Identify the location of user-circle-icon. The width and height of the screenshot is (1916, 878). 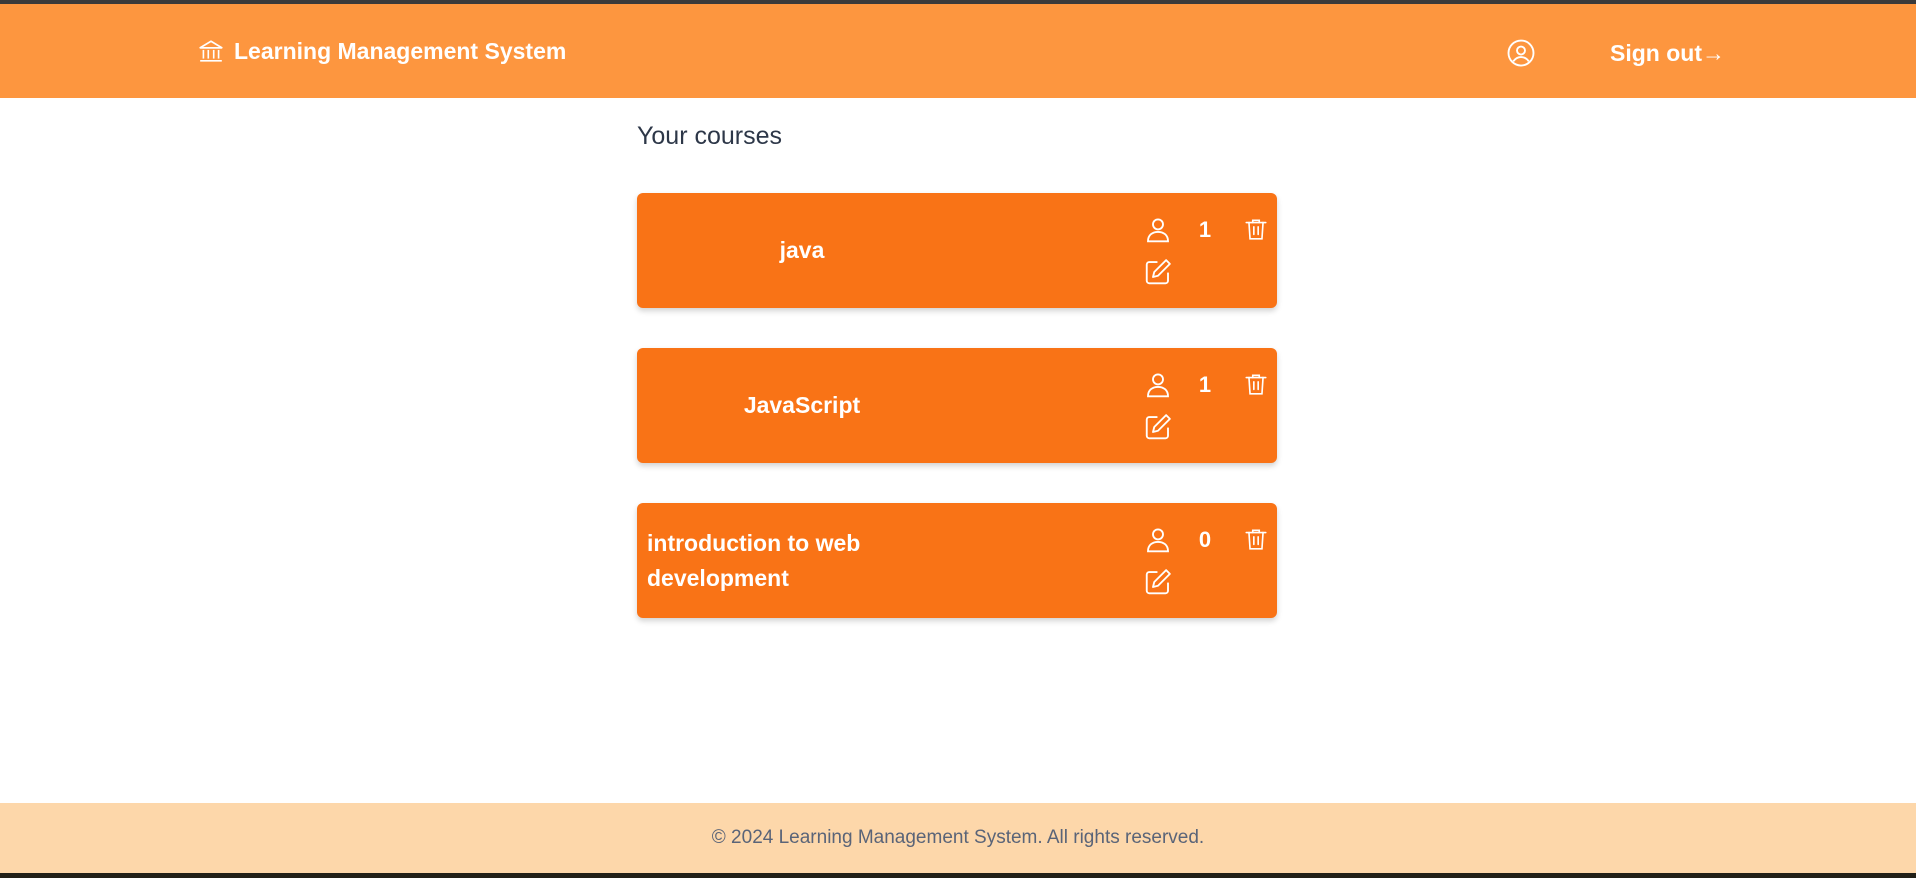
(1521, 55).